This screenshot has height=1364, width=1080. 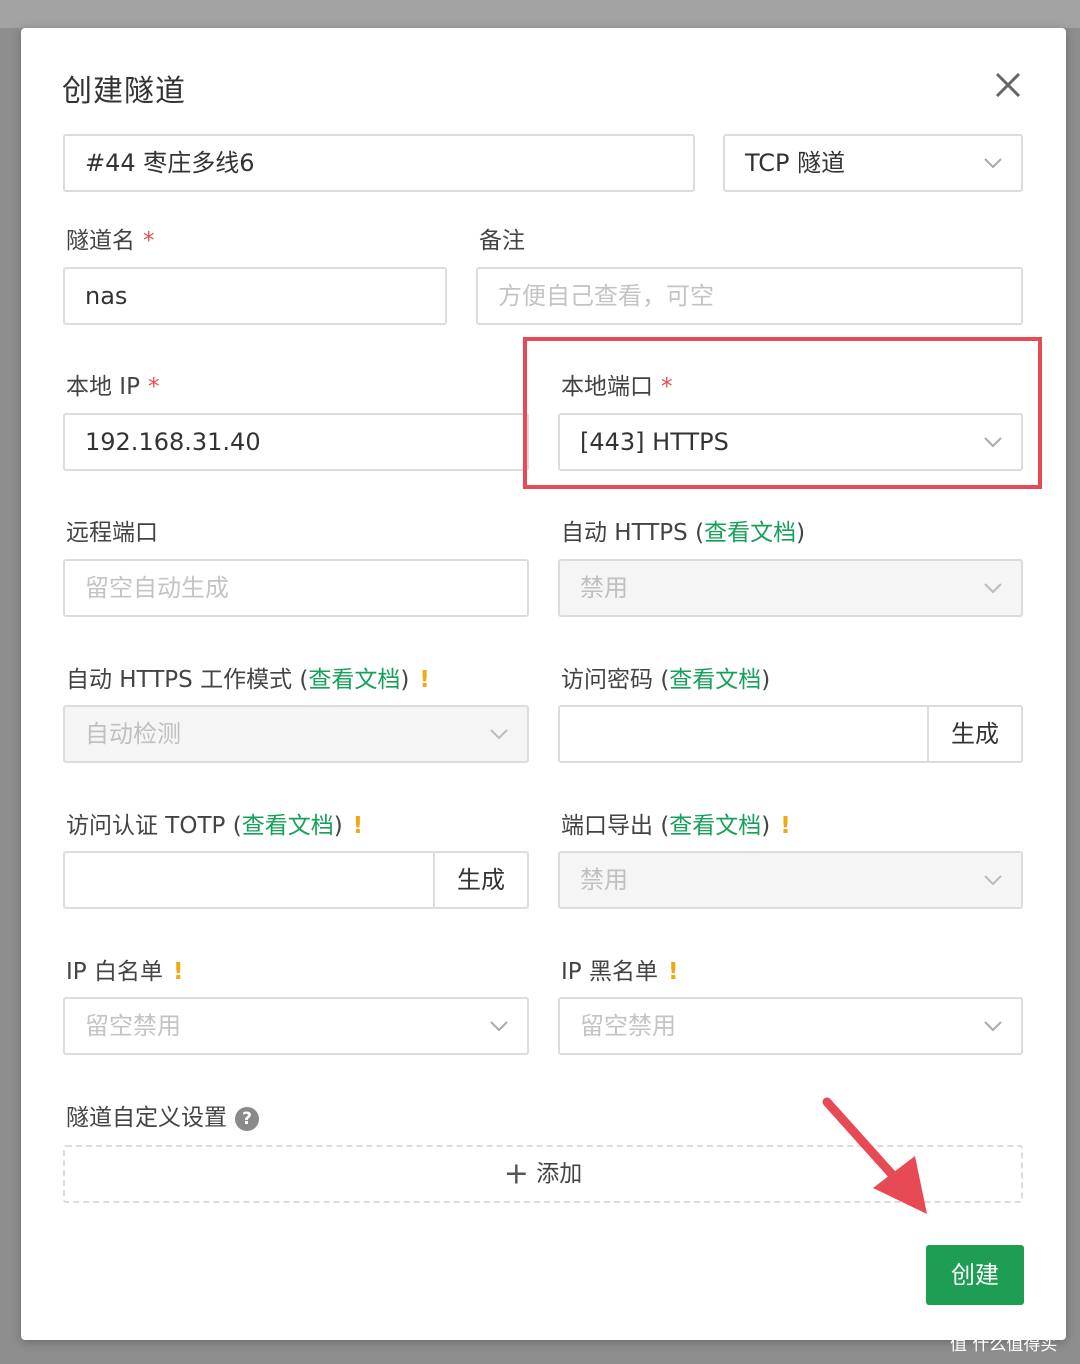 What do you see at coordinates (782, 413) in the screenshot?
I see `annotation-highlight-box` at bounding box center [782, 413].